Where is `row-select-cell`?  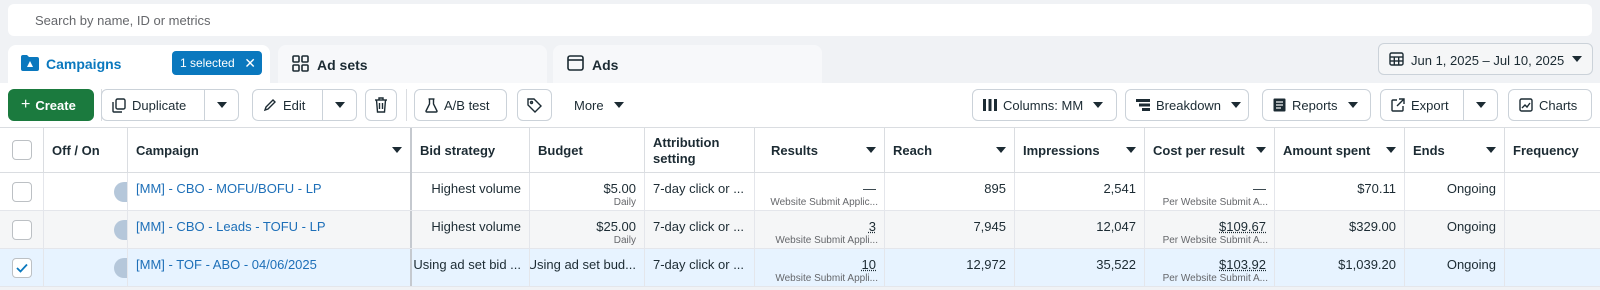 row-select-cell is located at coordinates (22, 191).